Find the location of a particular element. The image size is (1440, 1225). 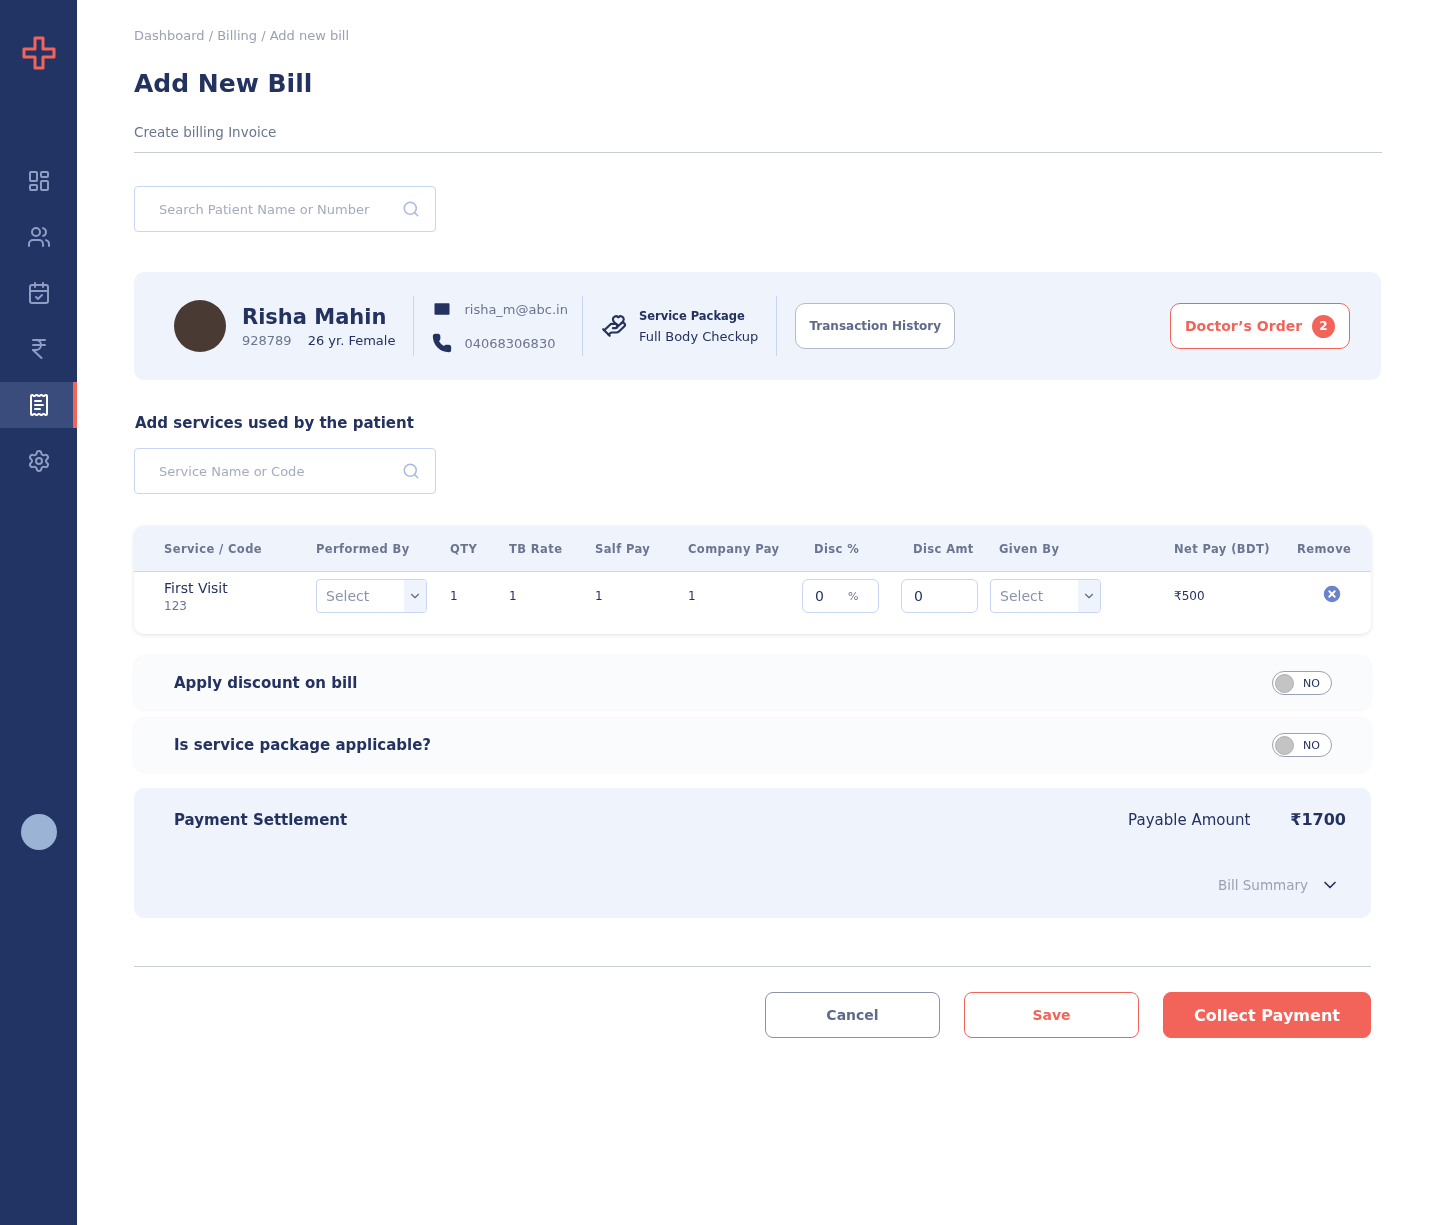

service-code: 123 is located at coordinates (176, 605).